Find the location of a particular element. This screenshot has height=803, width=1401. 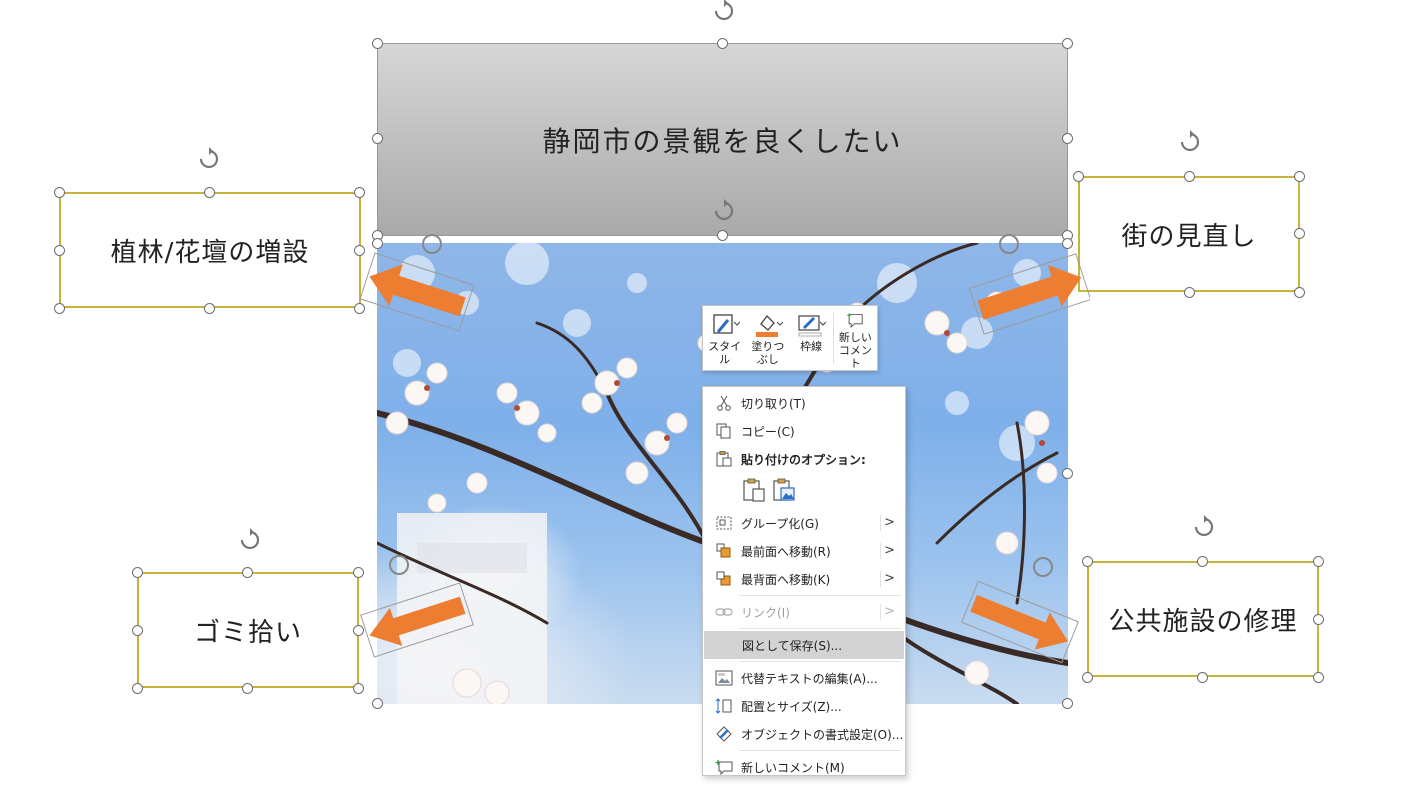

paint-bucket-icon is located at coordinates (769, 326).